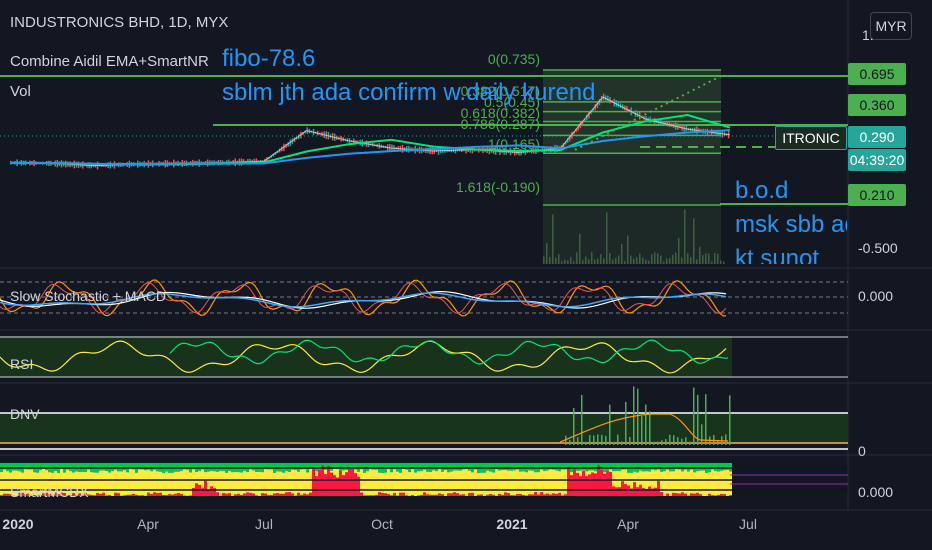 The width and height of the screenshot is (932, 550). I want to click on currency-button: MYR, so click(891, 26).